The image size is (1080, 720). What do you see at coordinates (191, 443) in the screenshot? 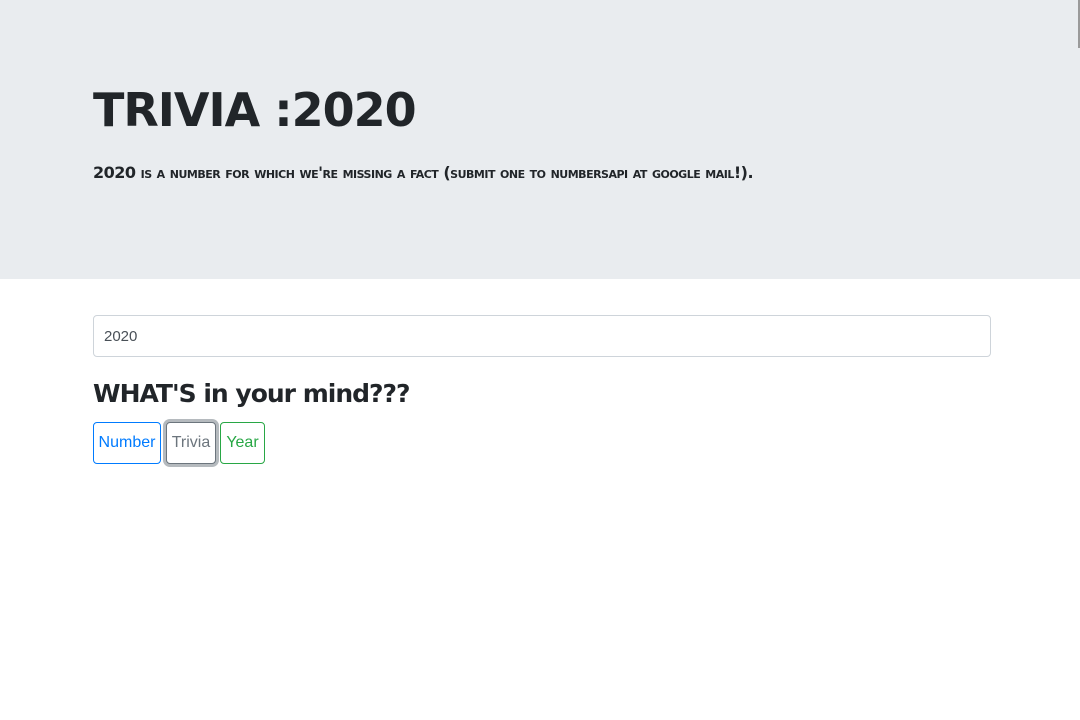
I see `trivia-button: Trivia` at bounding box center [191, 443].